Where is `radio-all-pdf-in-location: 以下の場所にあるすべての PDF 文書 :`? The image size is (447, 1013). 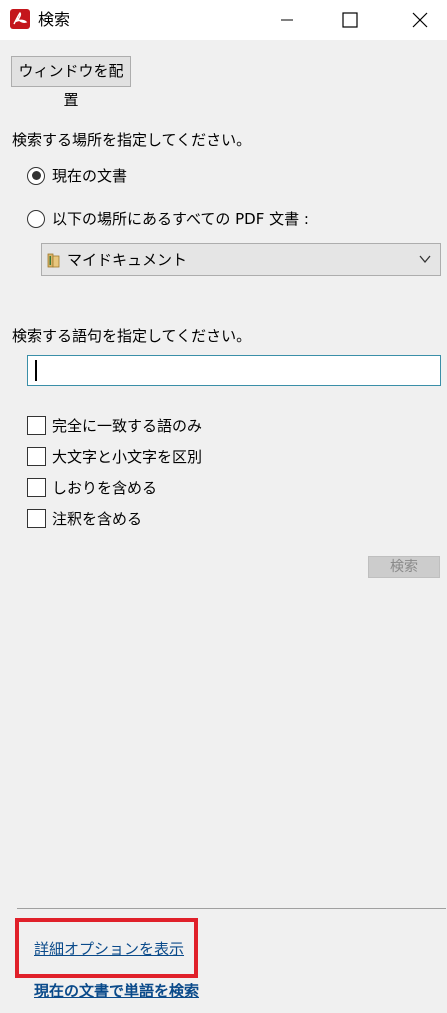 radio-all-pdf-in-location: 以下の場所にあるすべての PDF 文書 : is located at coordinates (168, 218).